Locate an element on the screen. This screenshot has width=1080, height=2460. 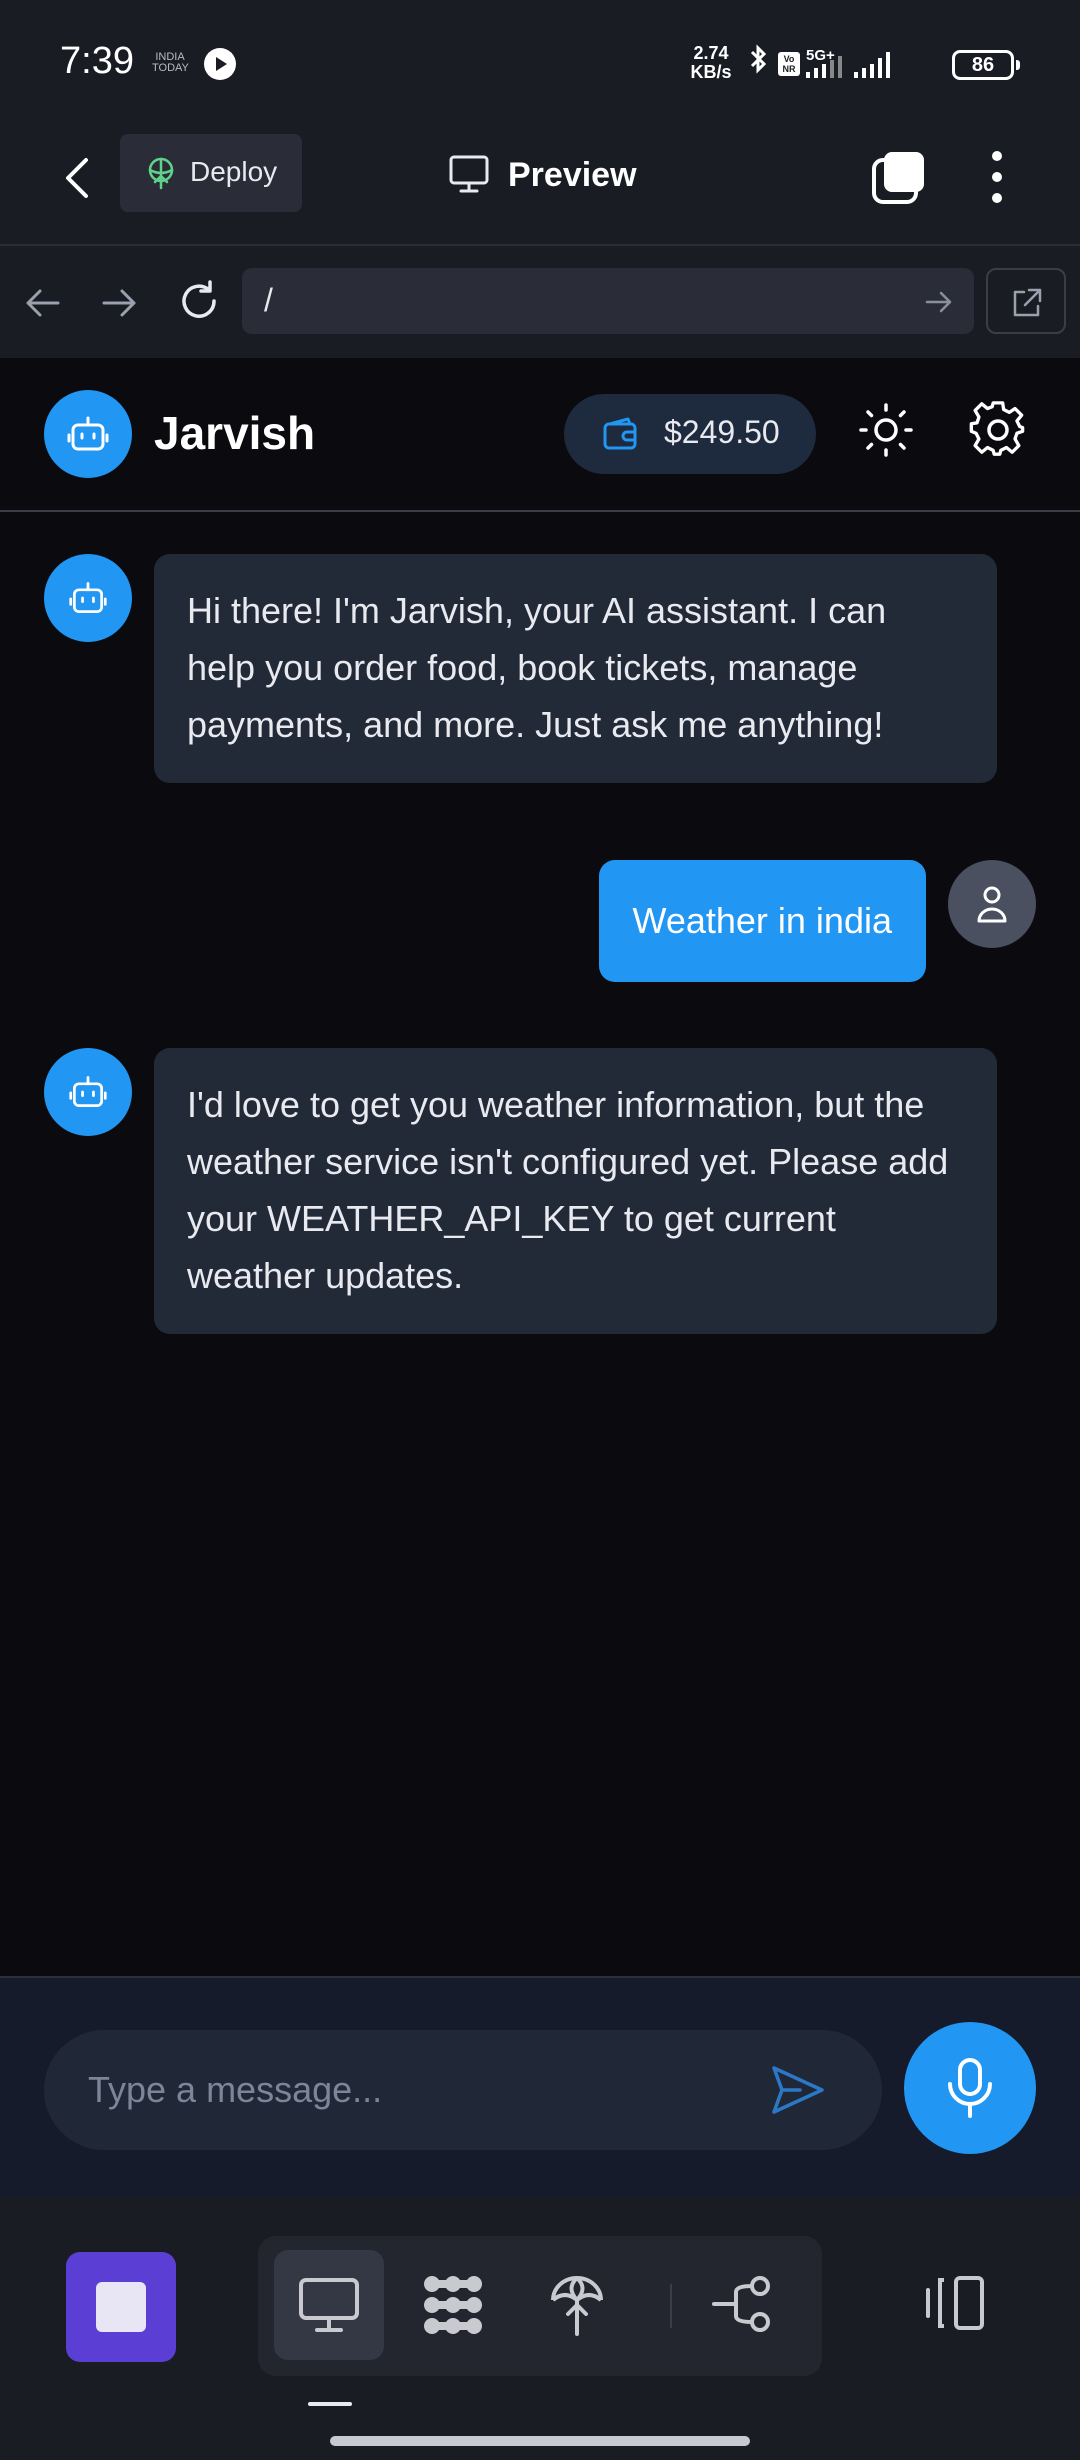
url-text: / is located at coordinates (268, 300).